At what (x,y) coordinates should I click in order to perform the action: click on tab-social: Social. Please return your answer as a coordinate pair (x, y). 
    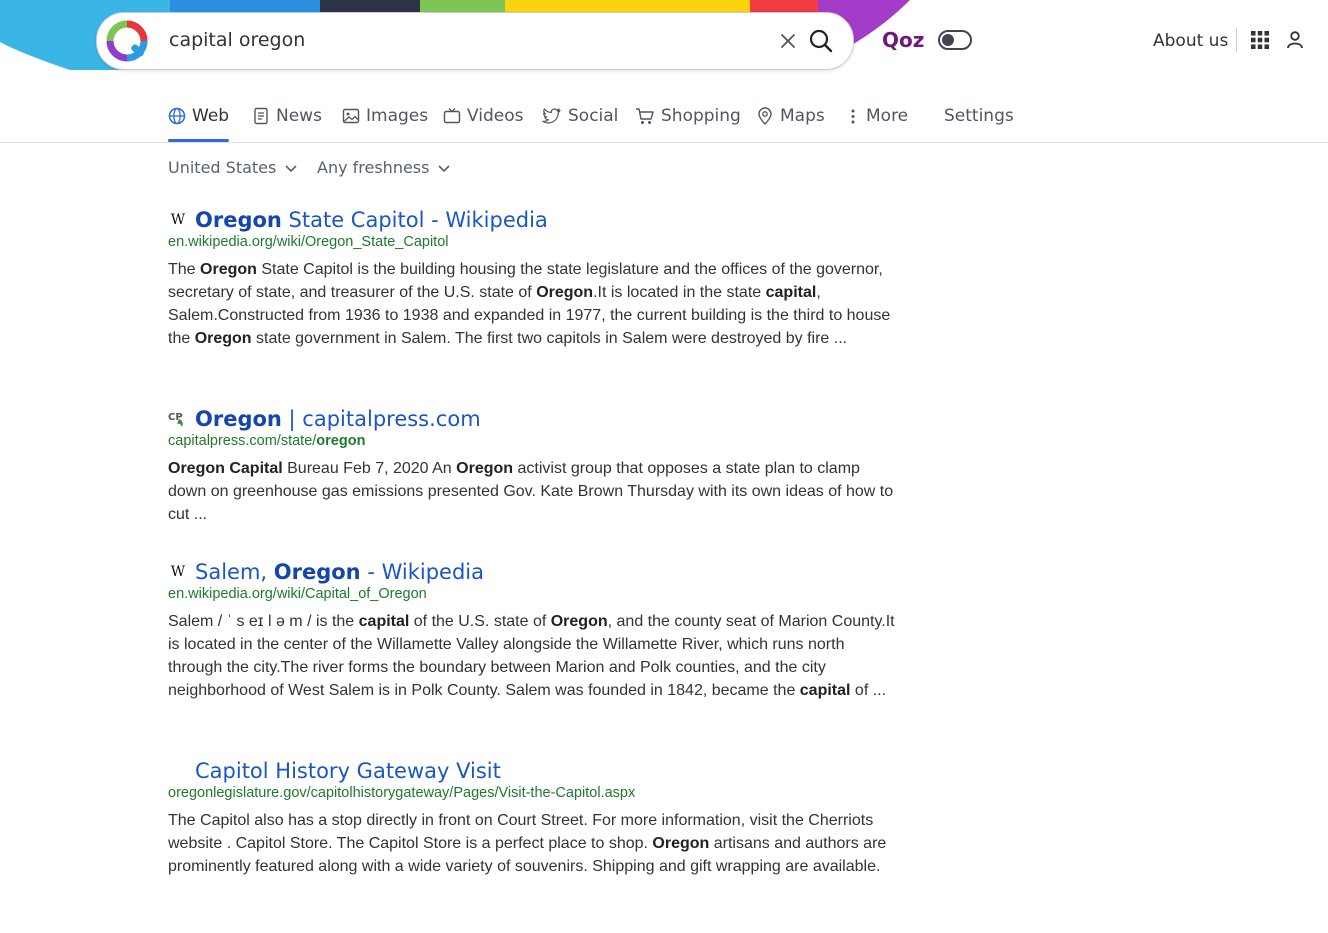
    Looking at the image, I should click on (580, 124).